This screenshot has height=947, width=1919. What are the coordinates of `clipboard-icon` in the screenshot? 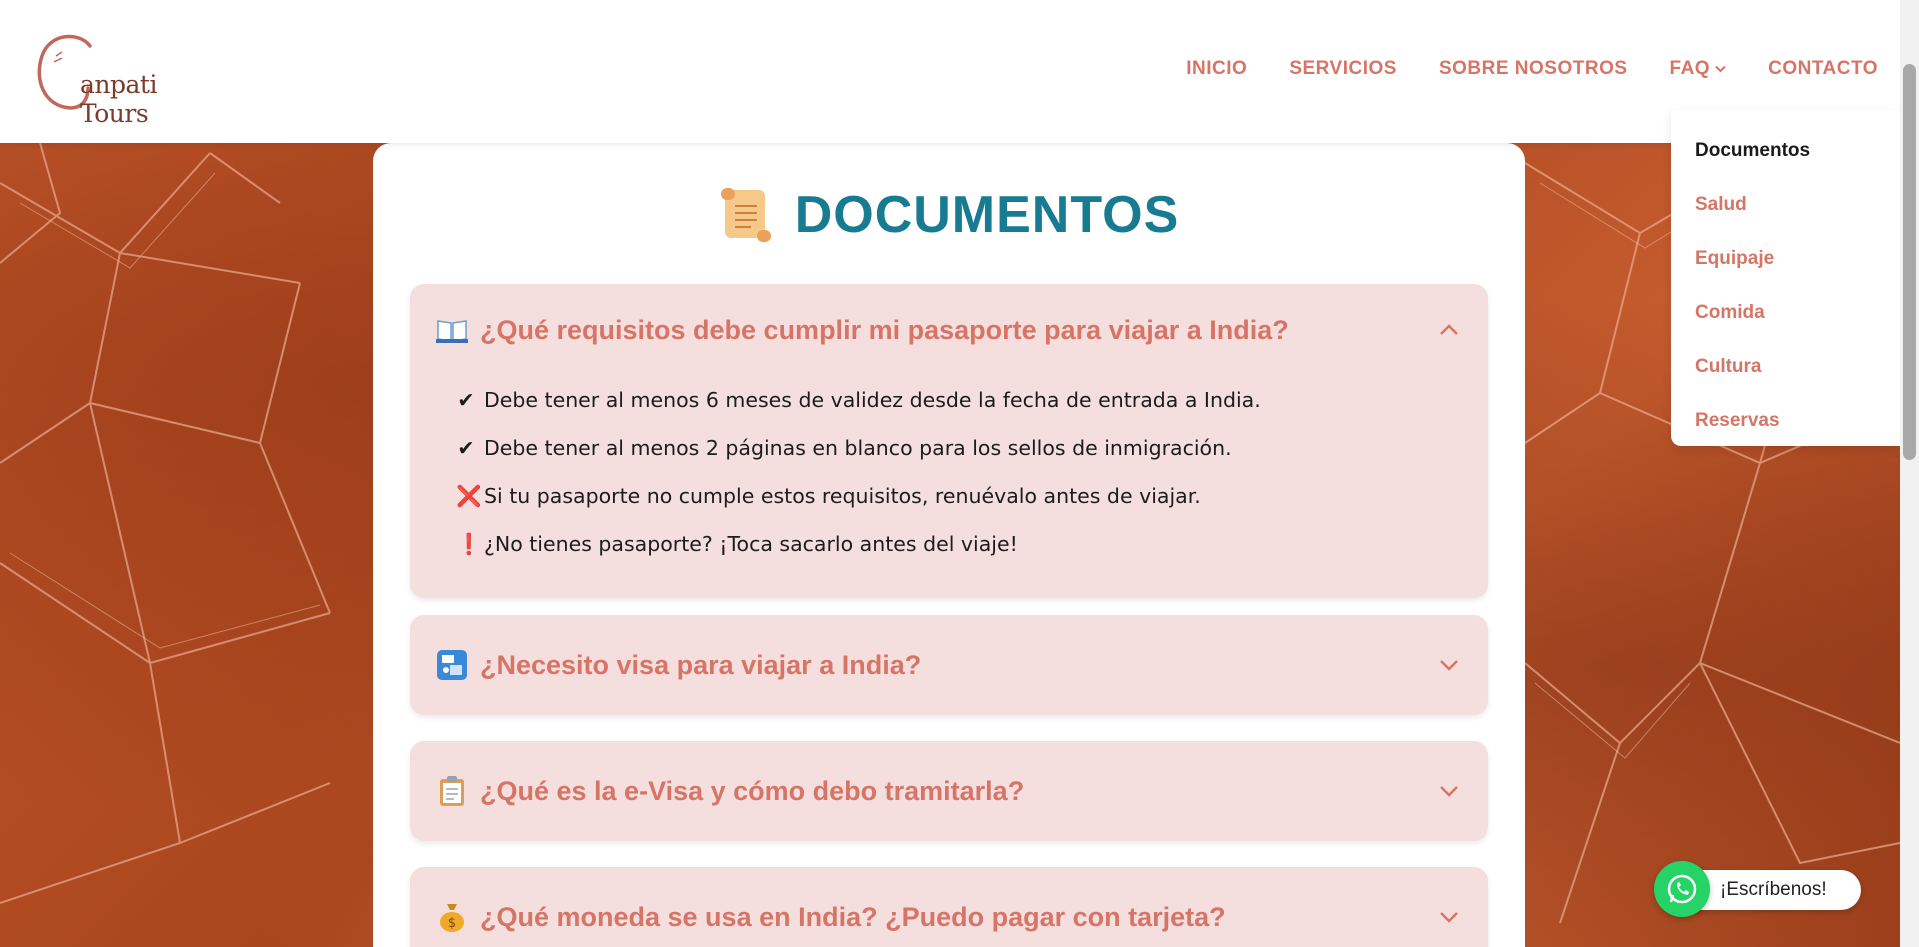 It's located at (452, 791).